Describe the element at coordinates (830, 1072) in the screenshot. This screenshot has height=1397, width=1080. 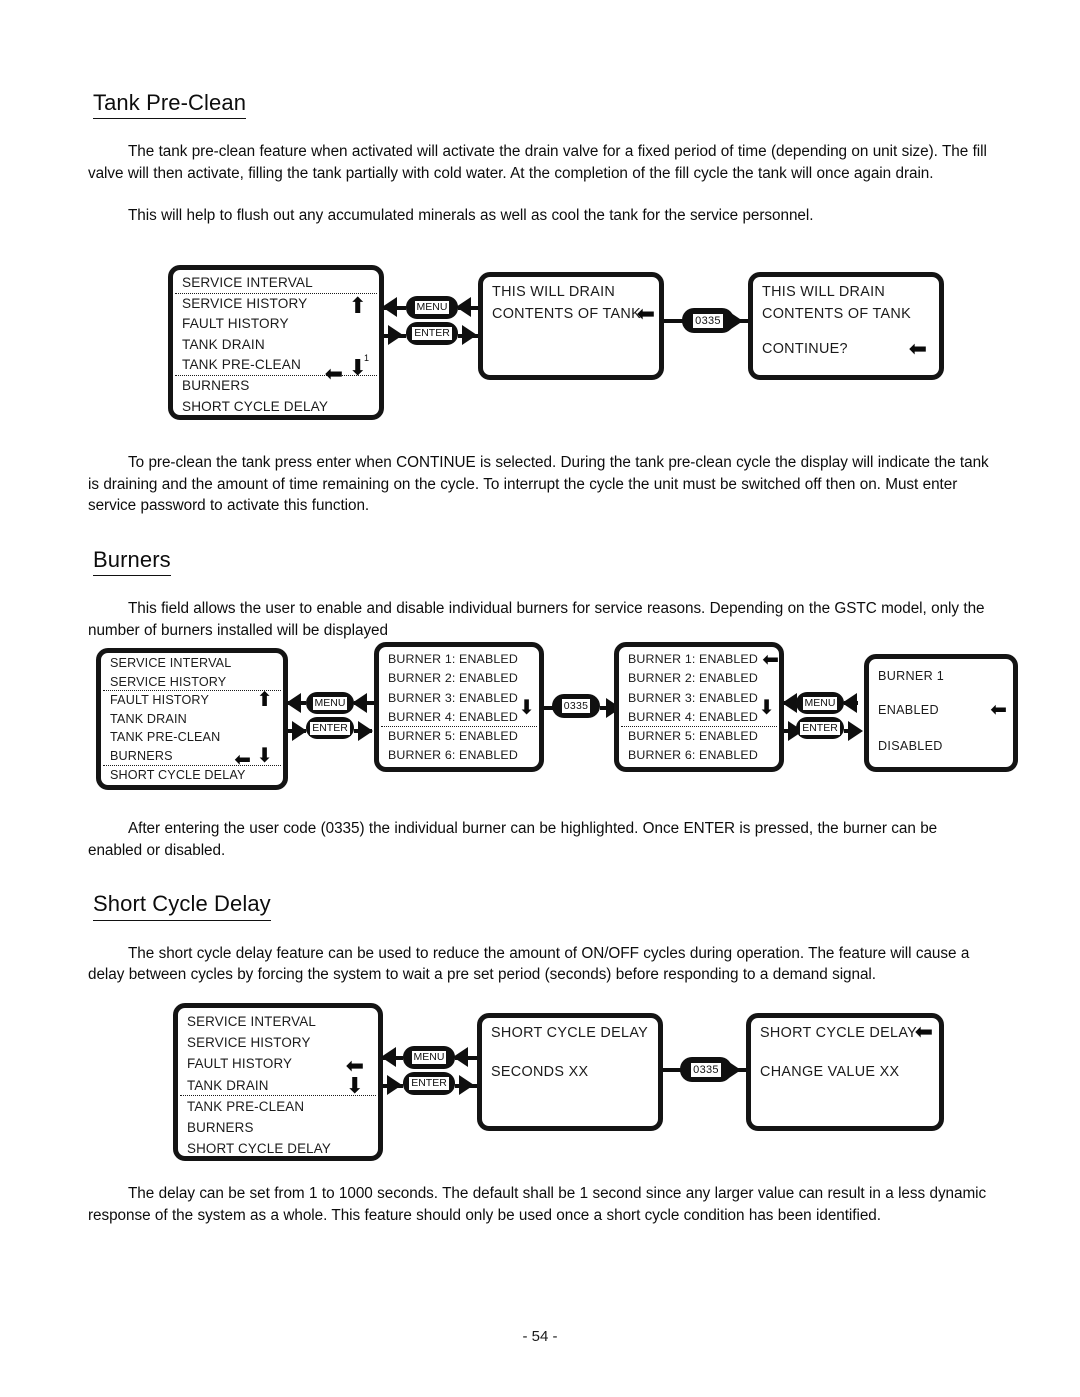
I see `lcd-line: CHANGE VALUE XX` at that location.